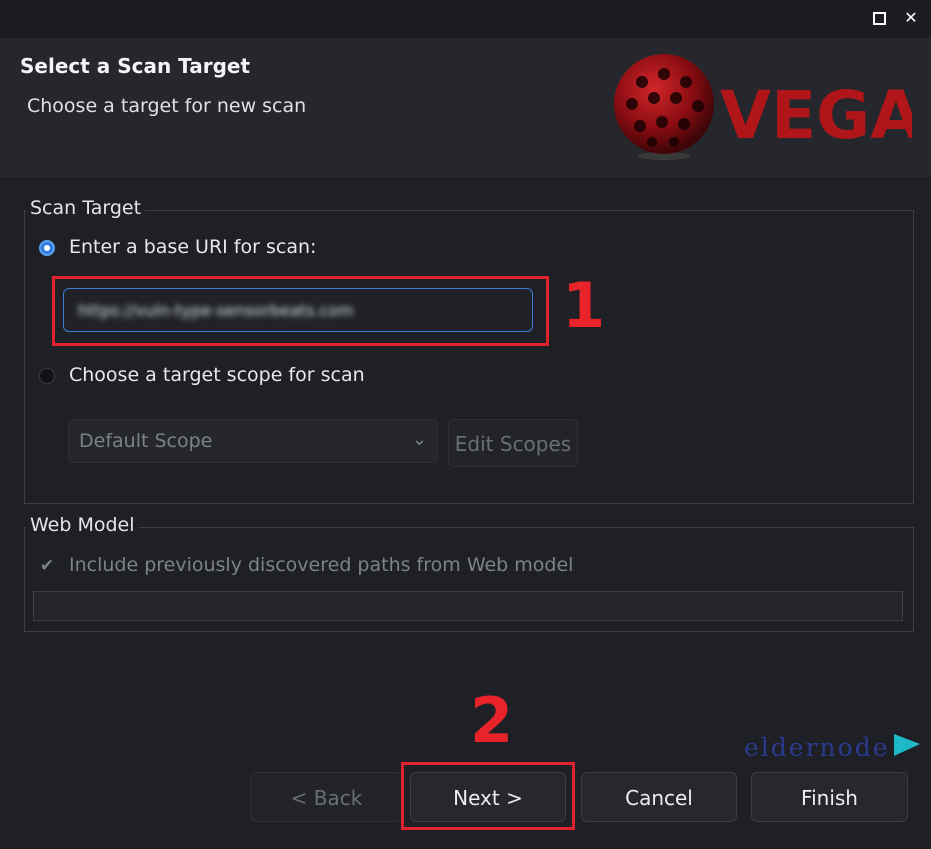  What do you see at coordinates (146, 441) in the screenshot?
I see `scope-select-value: Default Scope` at bounding box center [146, 441].